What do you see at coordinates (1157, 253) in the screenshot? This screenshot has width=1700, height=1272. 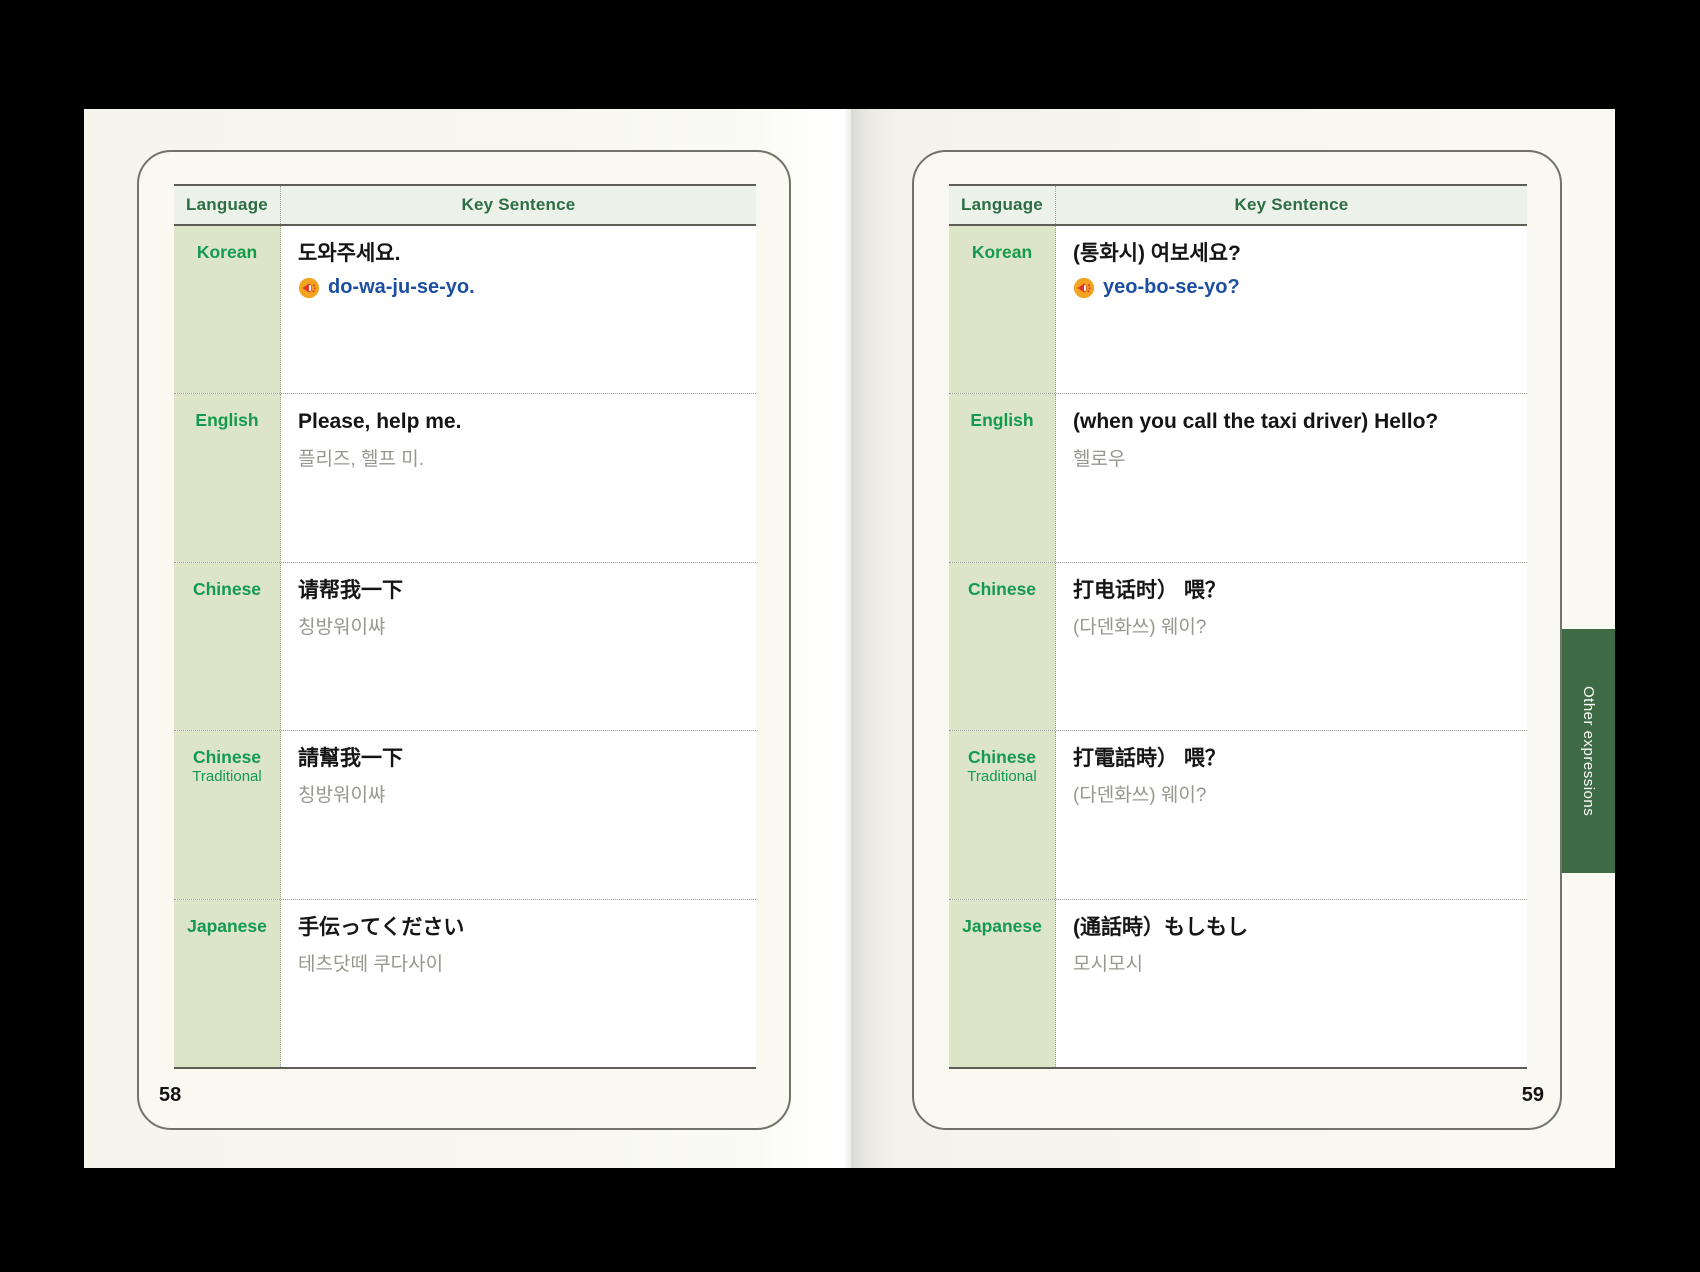 I see `key-sentence: (통화시) 여보세요?` at bounding box center [1157, 253].